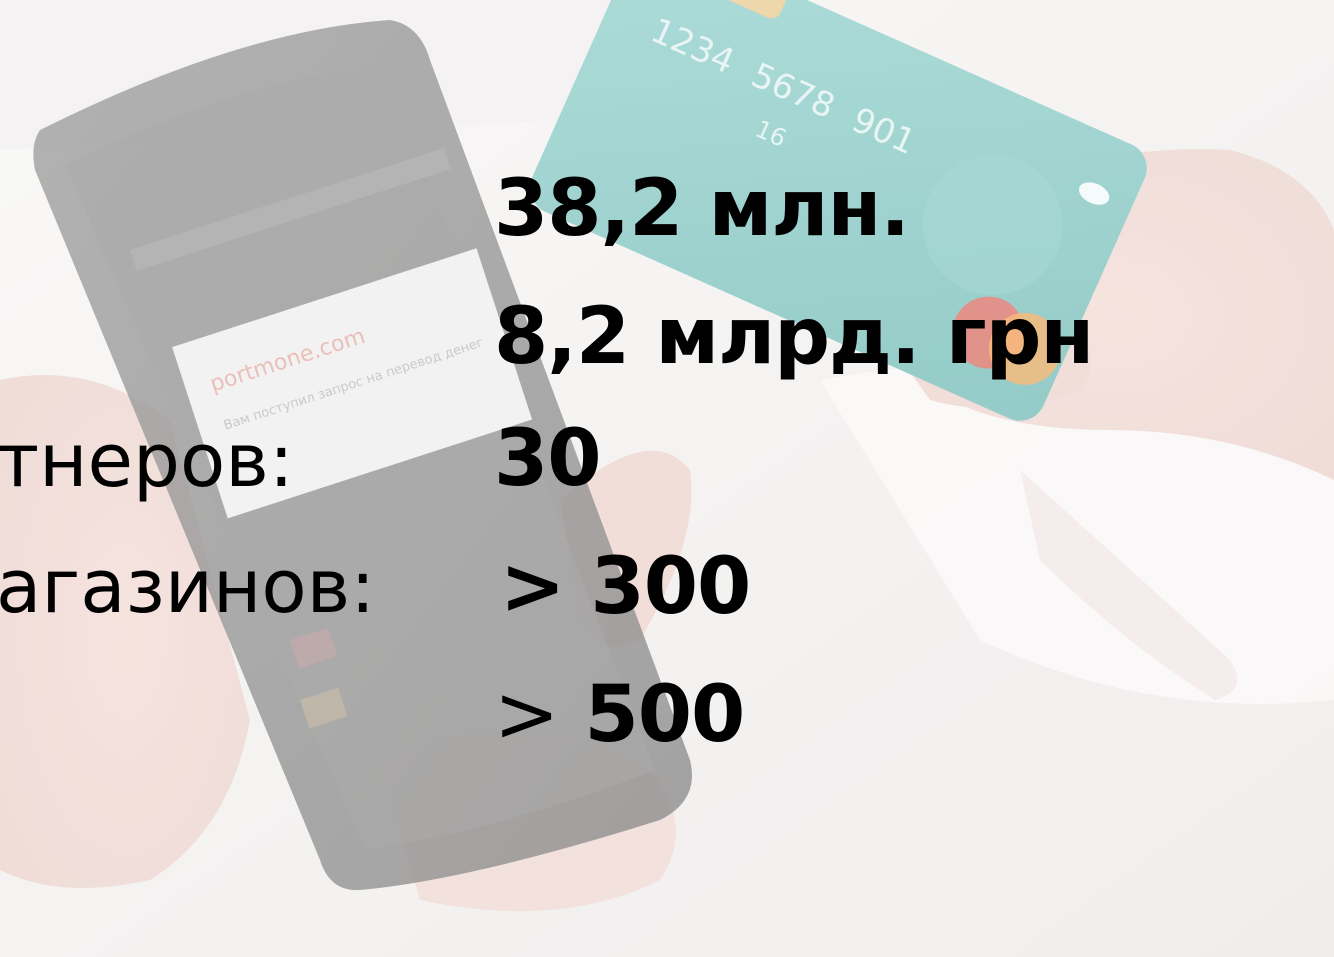  Describe the element at coordinates (625, 587) in the screenshot. I see `stat-value-4: > 300` at that location.